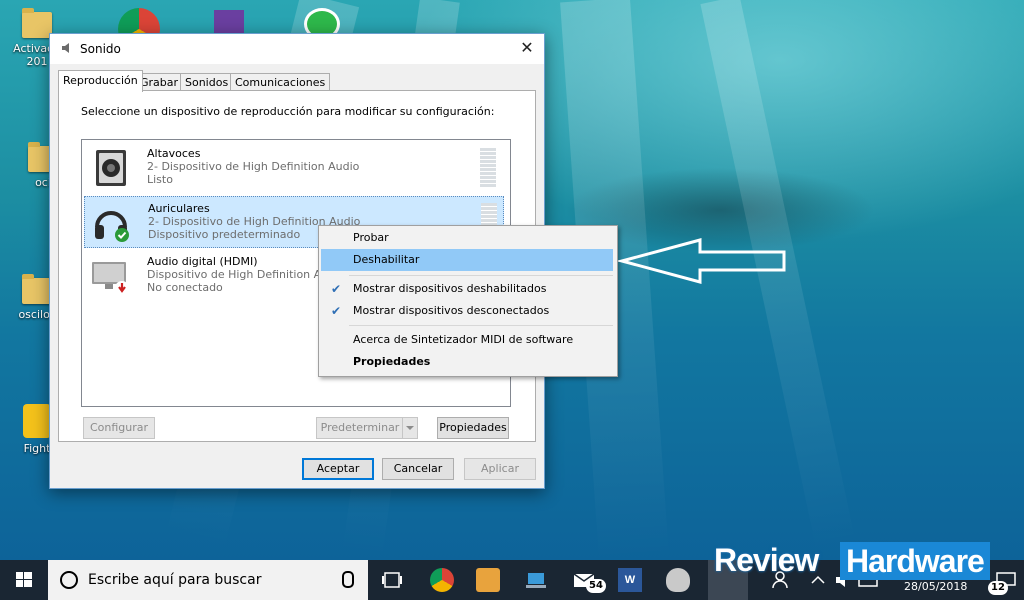 Image resolution: width=1024 pixels, height=603 pixels. What do you see at coordinates (110, 278) in the screenshot?
I see `monitor-icon` at bounding box center [110, 278].